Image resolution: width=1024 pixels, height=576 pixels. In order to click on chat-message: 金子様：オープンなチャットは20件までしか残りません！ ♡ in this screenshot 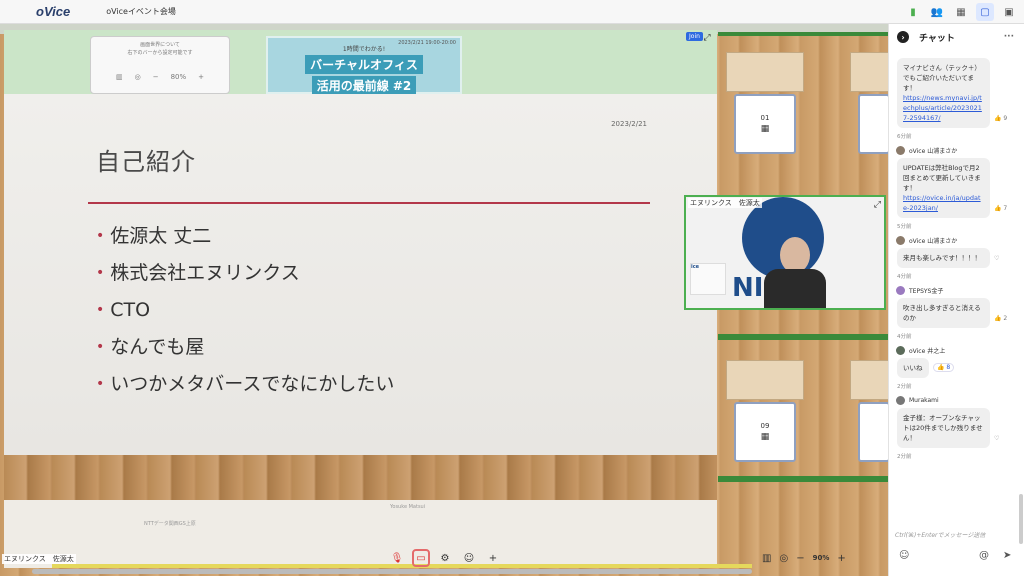, I will do `click(956, 428)`.